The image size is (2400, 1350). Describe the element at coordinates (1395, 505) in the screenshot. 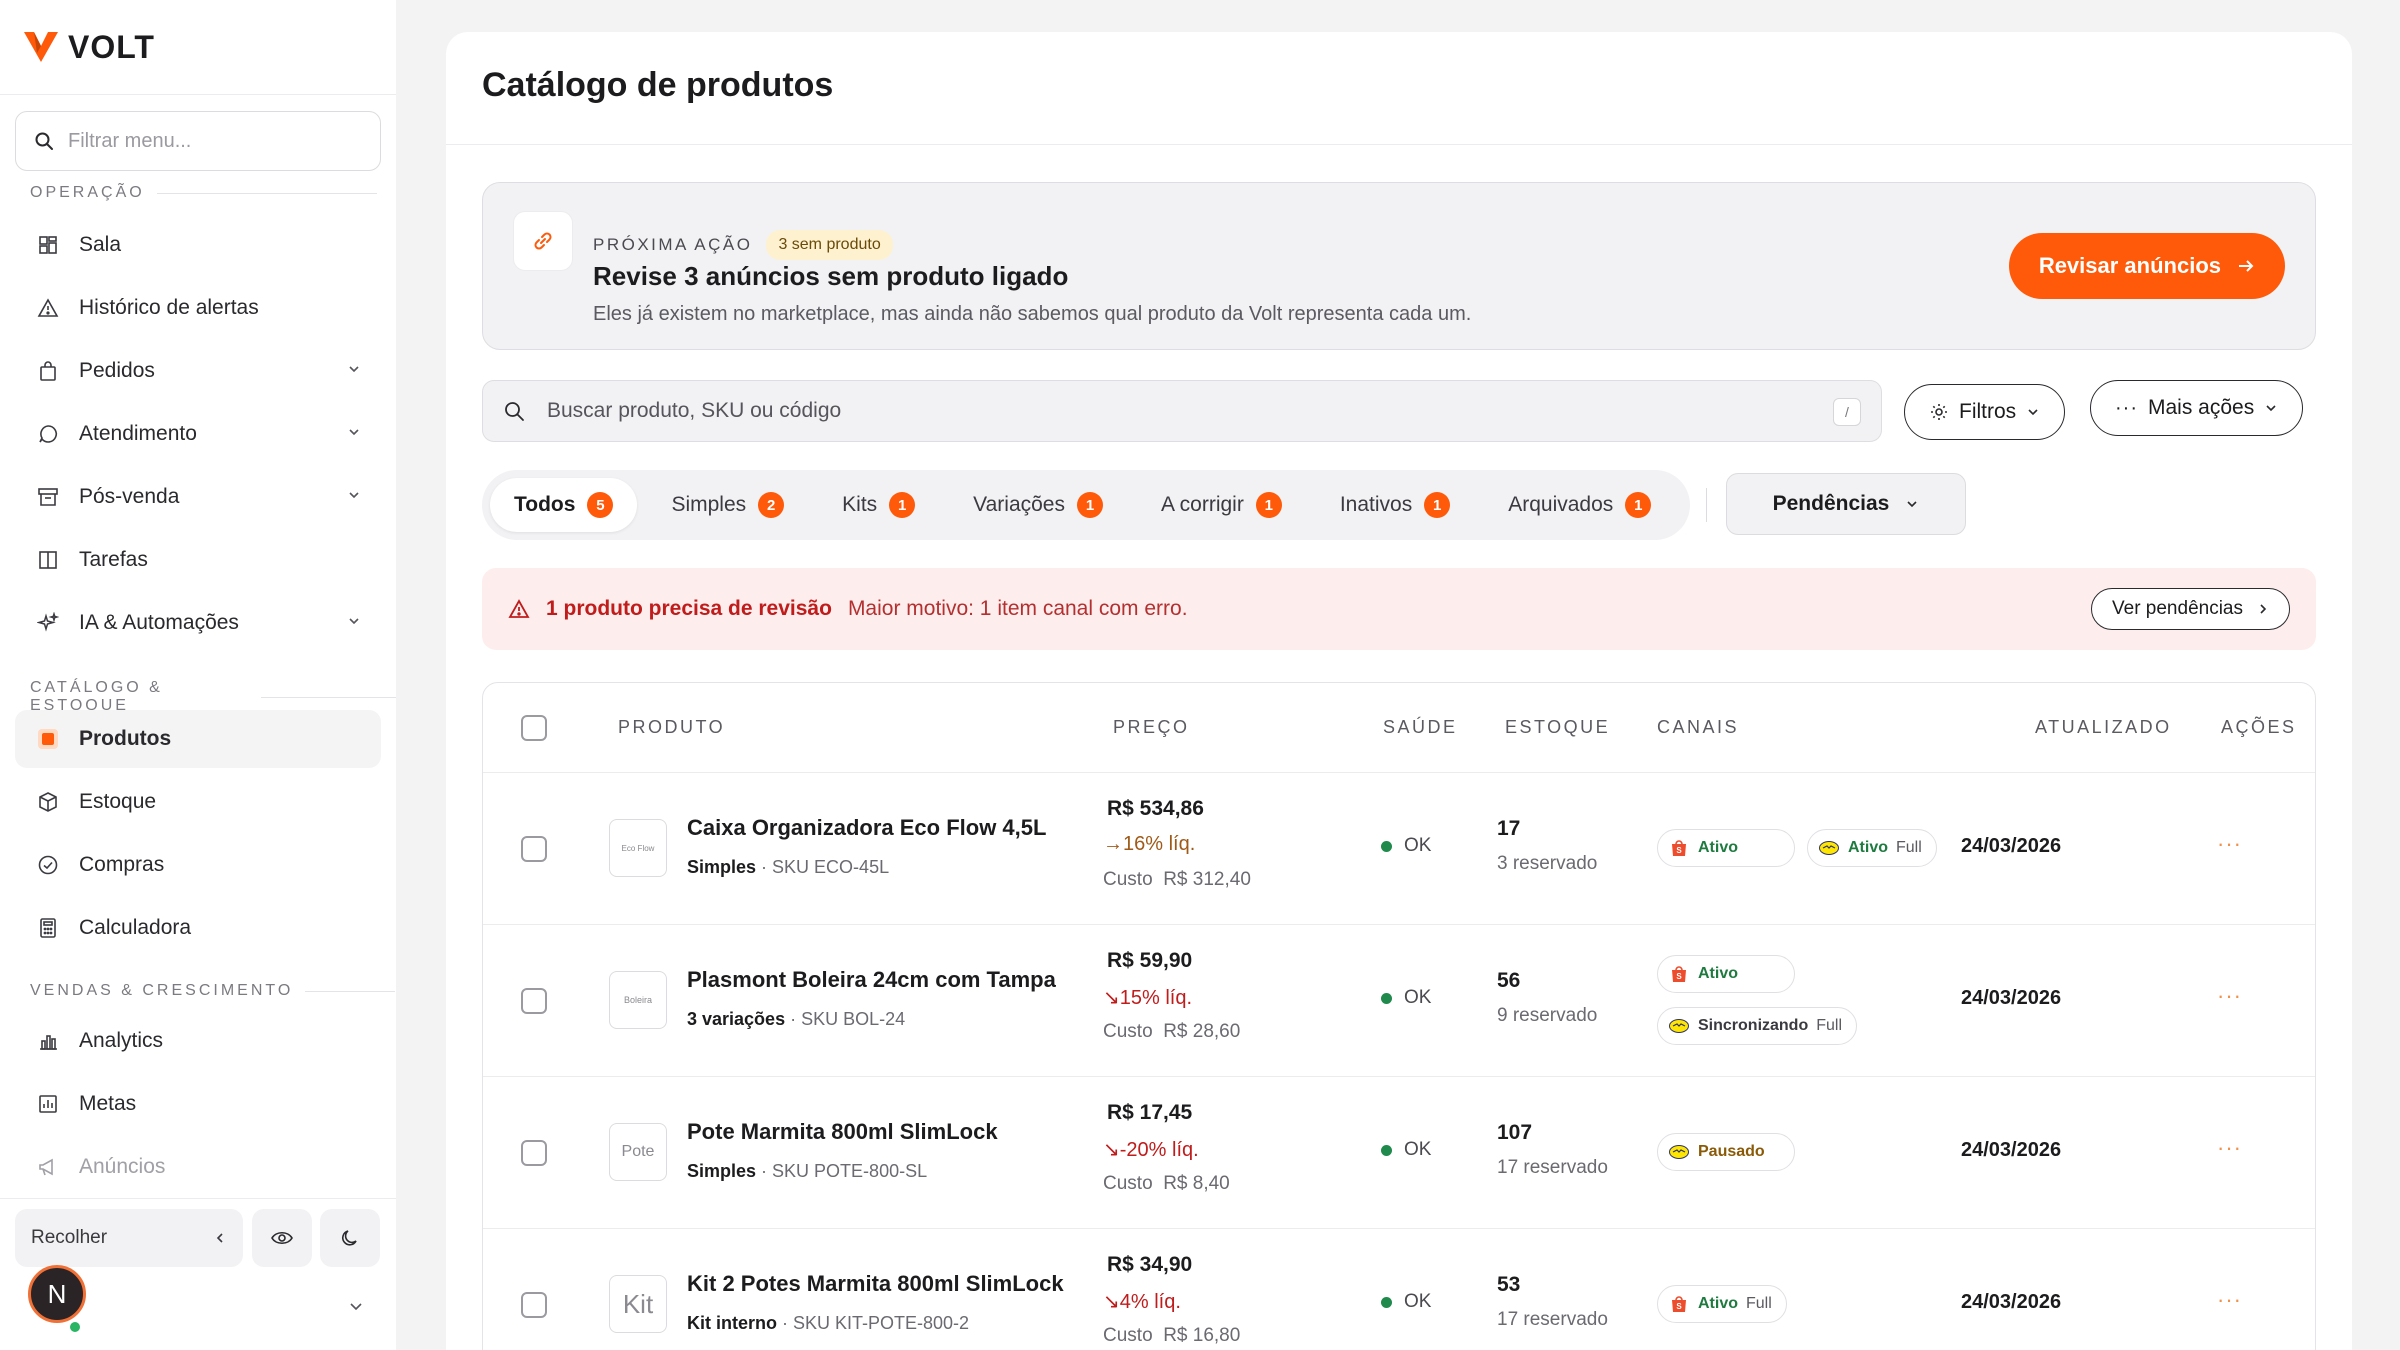

I see `tab-inativos: Inativos 1` at that location.